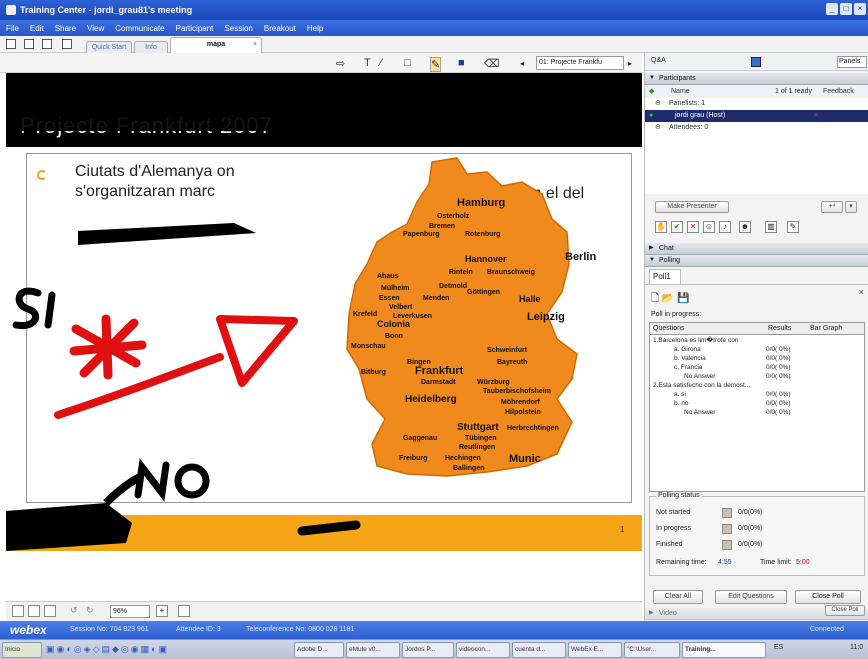 This screenshot has height=659, width=868. What do you see at coordinates (803, 562) in the screenshot?
I see `time-limit-value: 5:00` at bounding box center [803, 562].